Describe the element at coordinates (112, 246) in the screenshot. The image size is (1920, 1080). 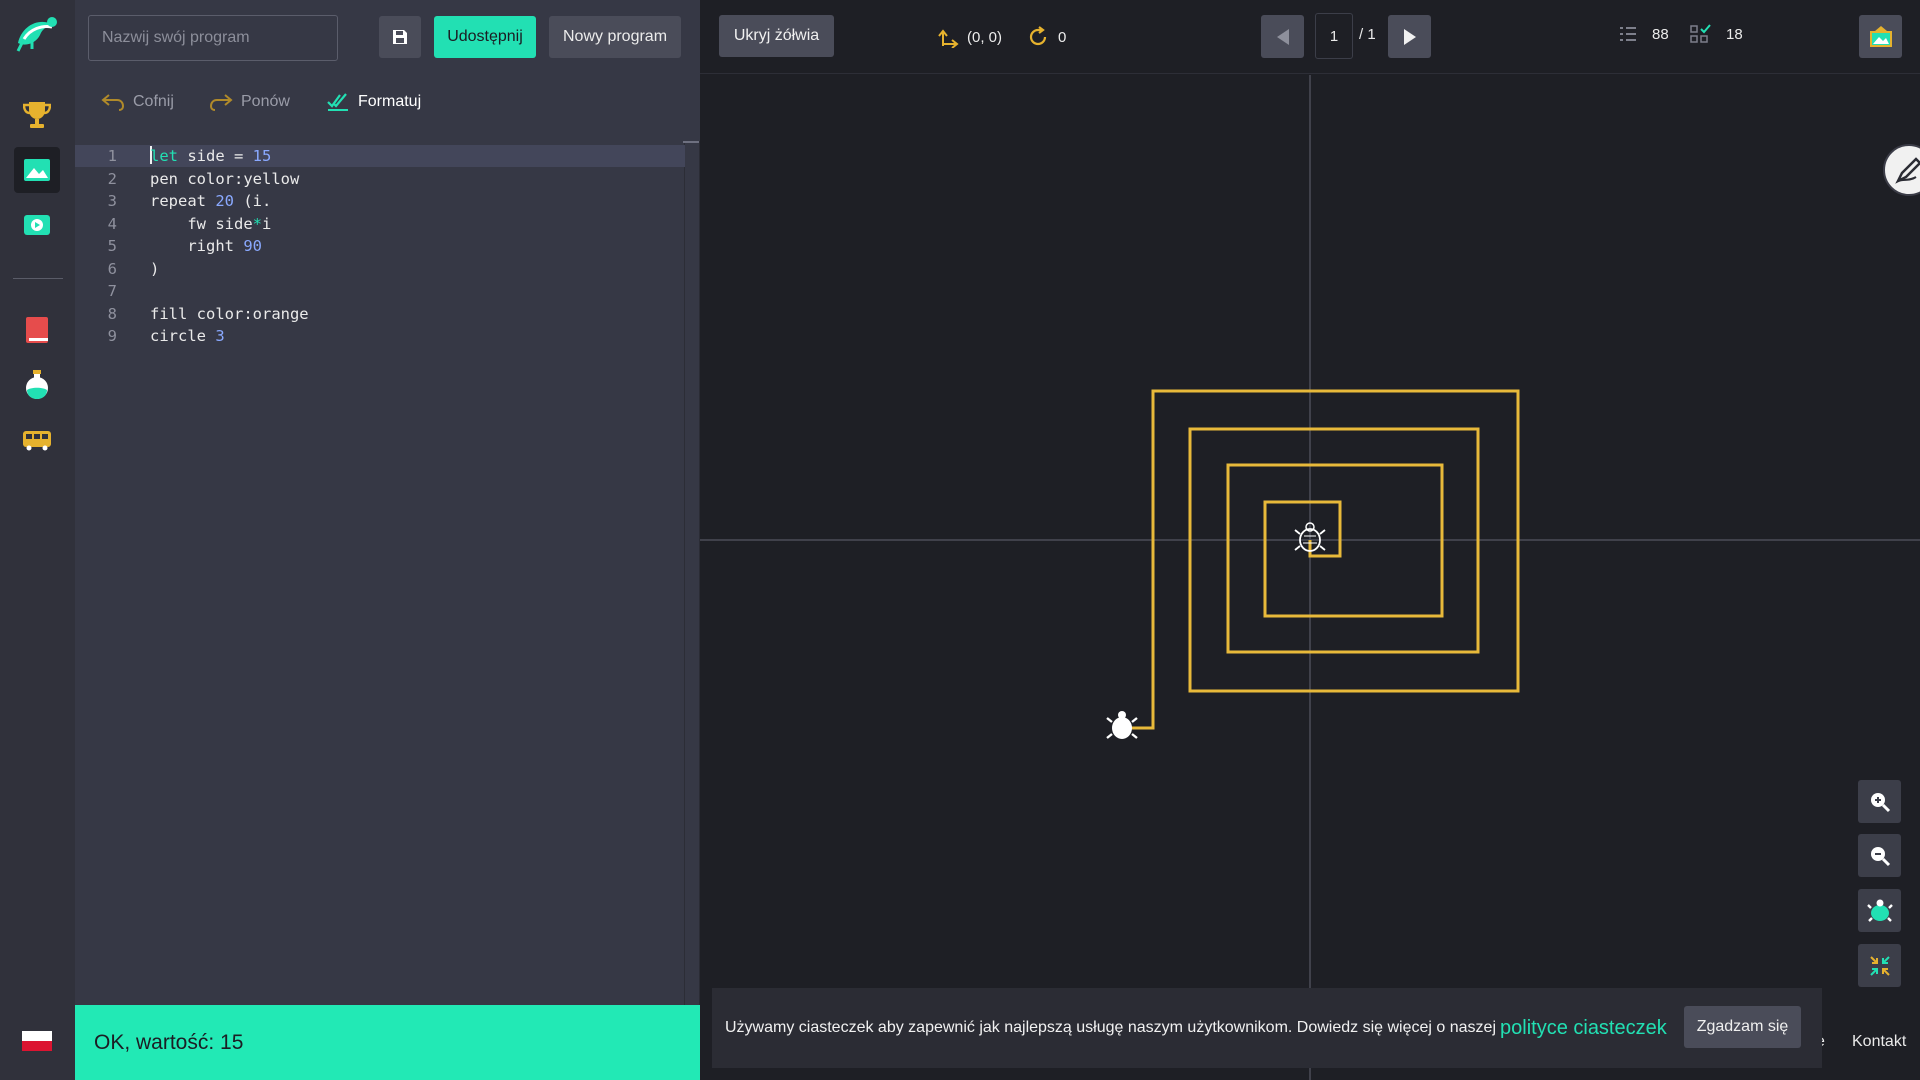
I see `line-number: 5` at that location.